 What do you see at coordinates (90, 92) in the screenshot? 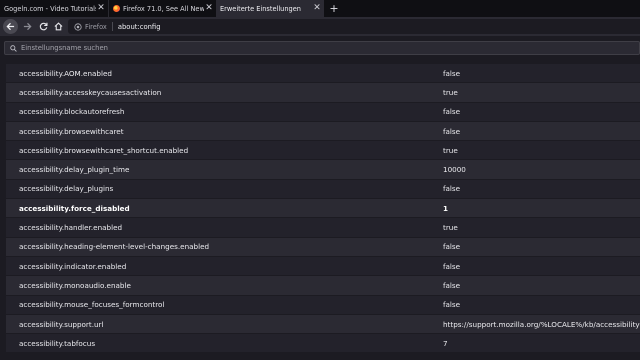
I see `pref-name: accessibility.accesskeycausesactivation` at bounding box center [90, 92].